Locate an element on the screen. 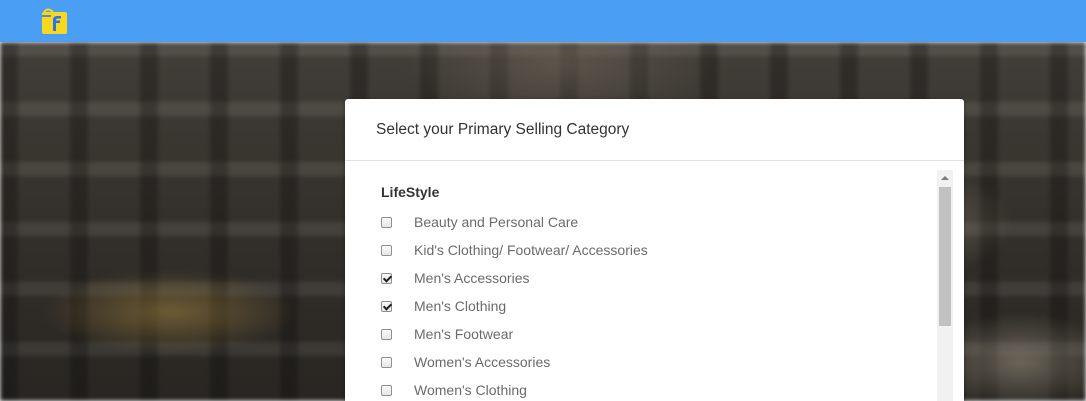  category-option-label: Men's Accessories is located at coordinates (472, 278).